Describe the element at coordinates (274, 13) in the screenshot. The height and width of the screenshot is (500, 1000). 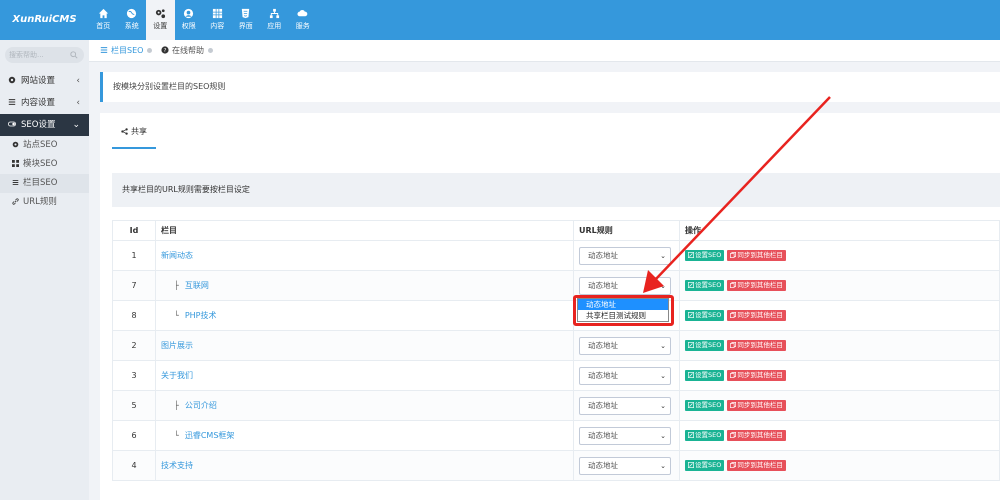
I see `sitemap-icon` at that location.